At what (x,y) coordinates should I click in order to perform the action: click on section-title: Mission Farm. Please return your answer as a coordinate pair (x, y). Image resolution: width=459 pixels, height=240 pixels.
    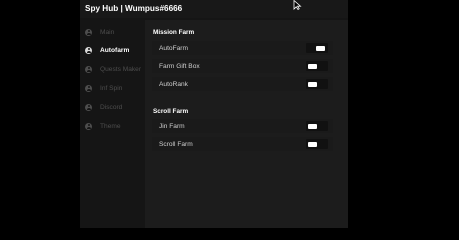
    Looking at the image, I should click on (174, 32).